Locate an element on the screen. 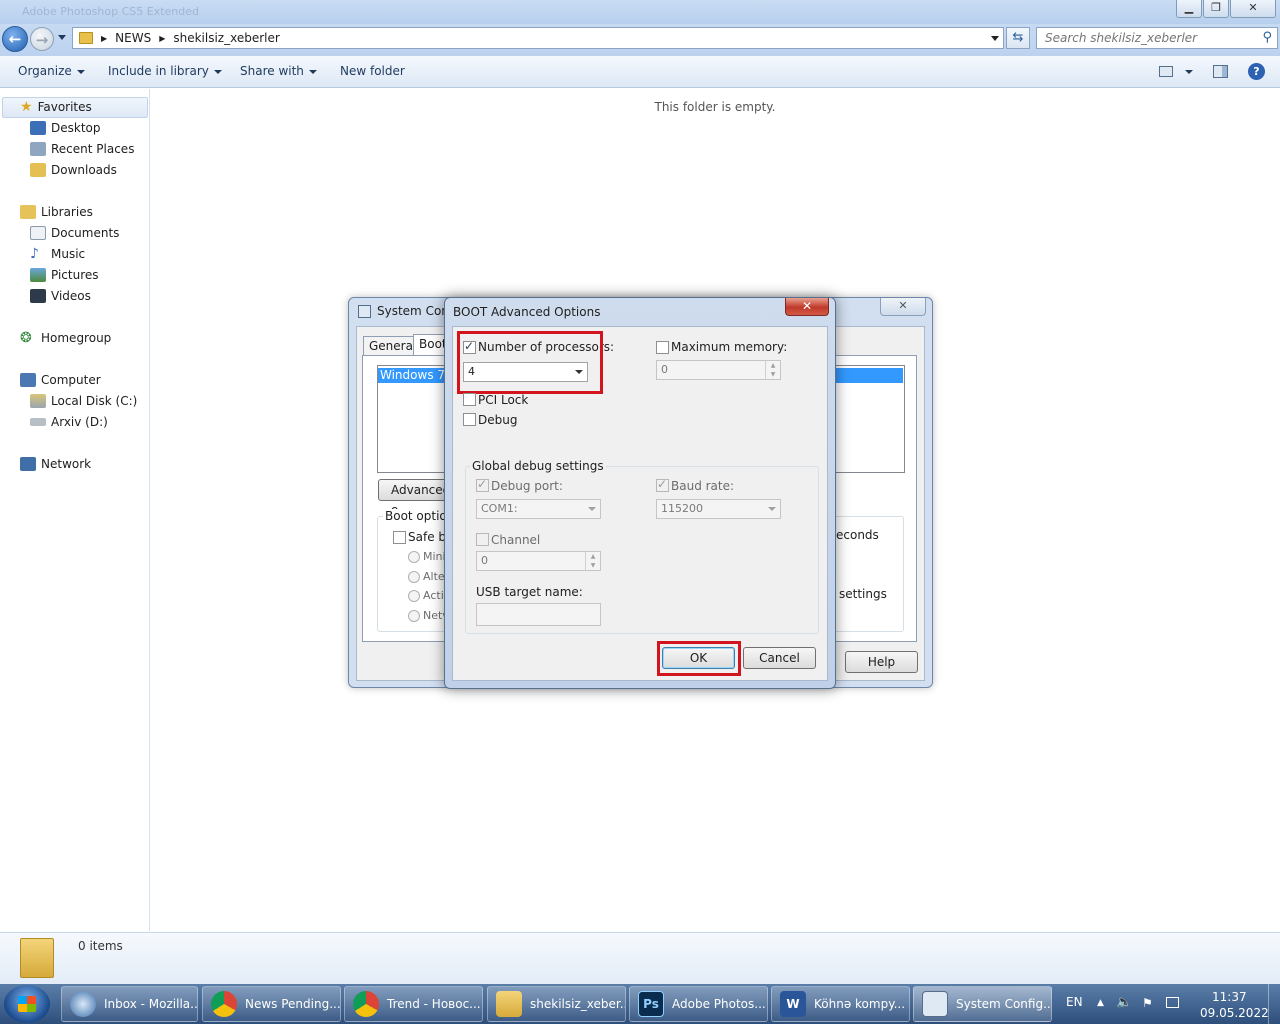  nav-pictures: Pictures is located at coordinates (64, 275).